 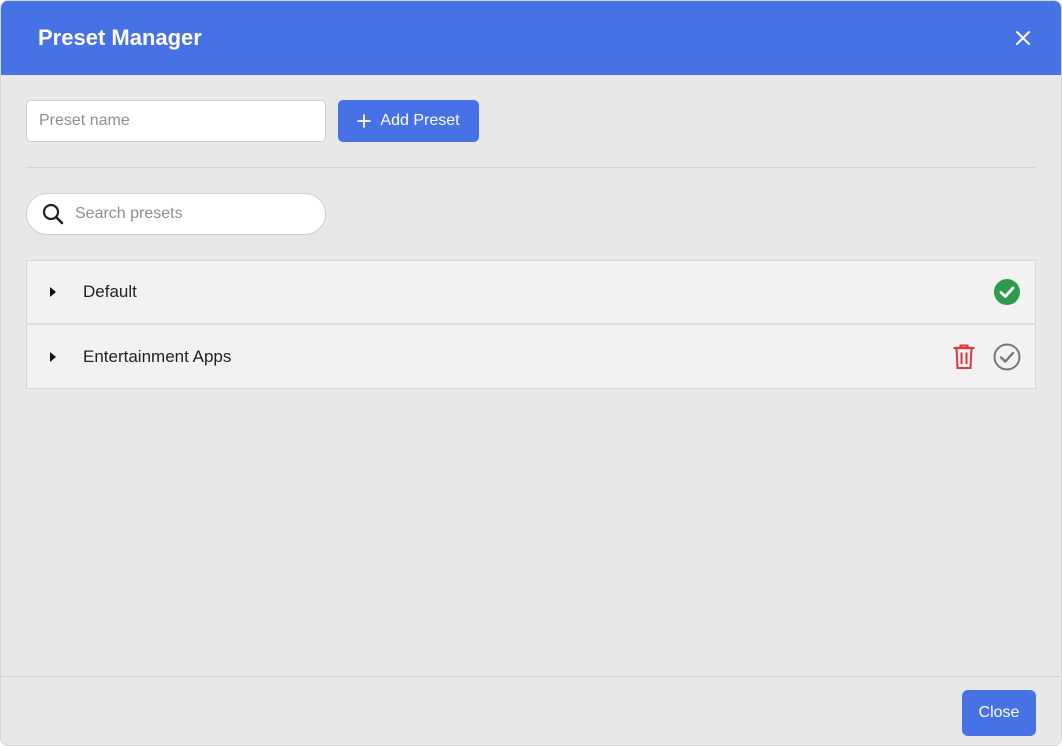 I want to click on dialog-footer: Close, so click(x=531, y=710).